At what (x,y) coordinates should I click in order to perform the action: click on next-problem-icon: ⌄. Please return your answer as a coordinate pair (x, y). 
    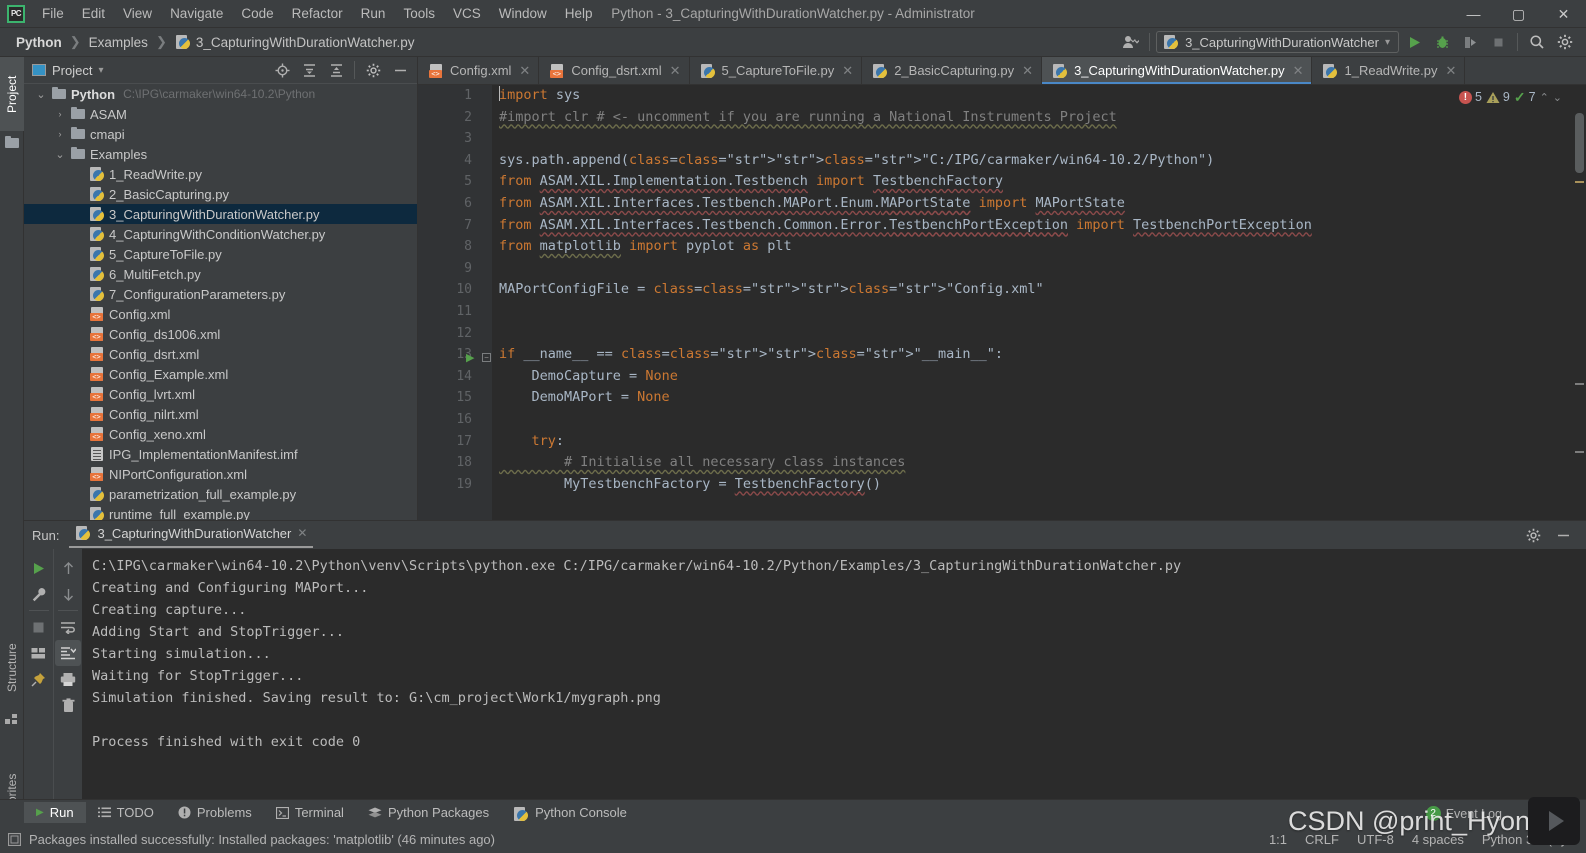
    Looking at the image, I should click on (1557, 97).